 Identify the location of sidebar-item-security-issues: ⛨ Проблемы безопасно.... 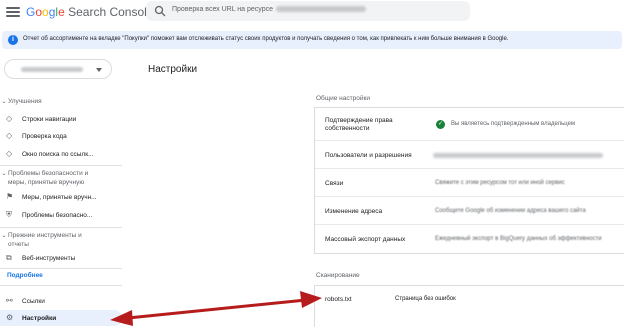
(61, 215).